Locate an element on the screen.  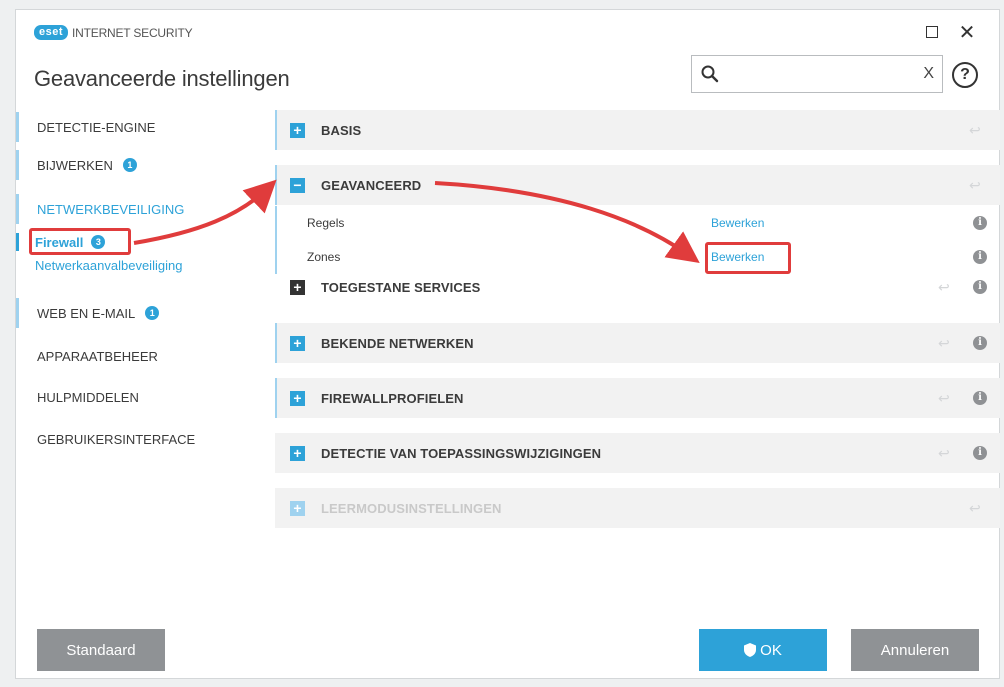
search-box: X is located at coordinates (817, 74).